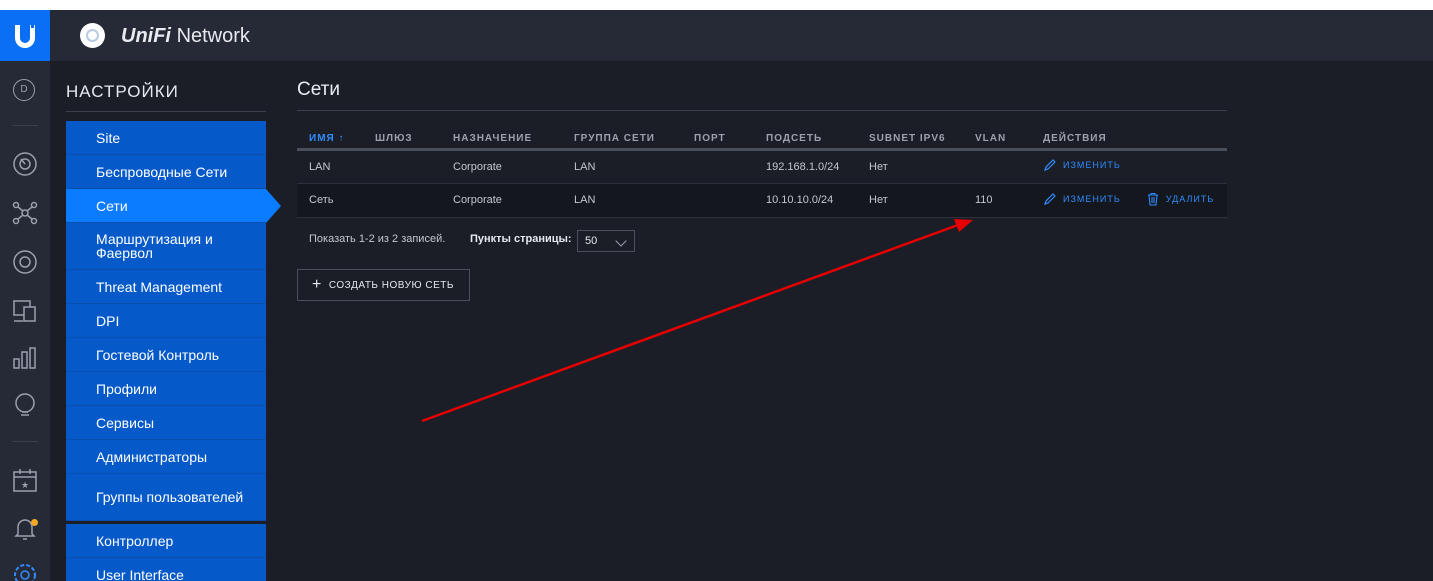  What do you see at coordinates (521, 239) in the screenshot?
I see `page-size-label: Пункты страницы:` at bounding box center [521, 239].